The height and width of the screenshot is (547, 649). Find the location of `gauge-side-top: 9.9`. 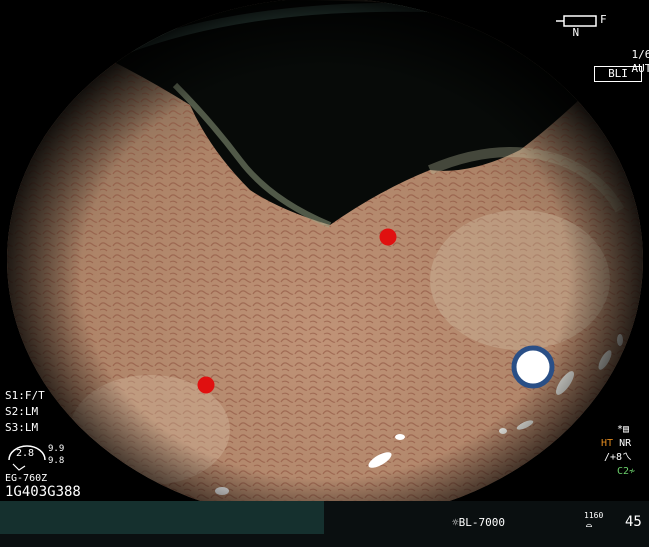

gauge-side-top: 9.9 is located at coordinates (56, 449).